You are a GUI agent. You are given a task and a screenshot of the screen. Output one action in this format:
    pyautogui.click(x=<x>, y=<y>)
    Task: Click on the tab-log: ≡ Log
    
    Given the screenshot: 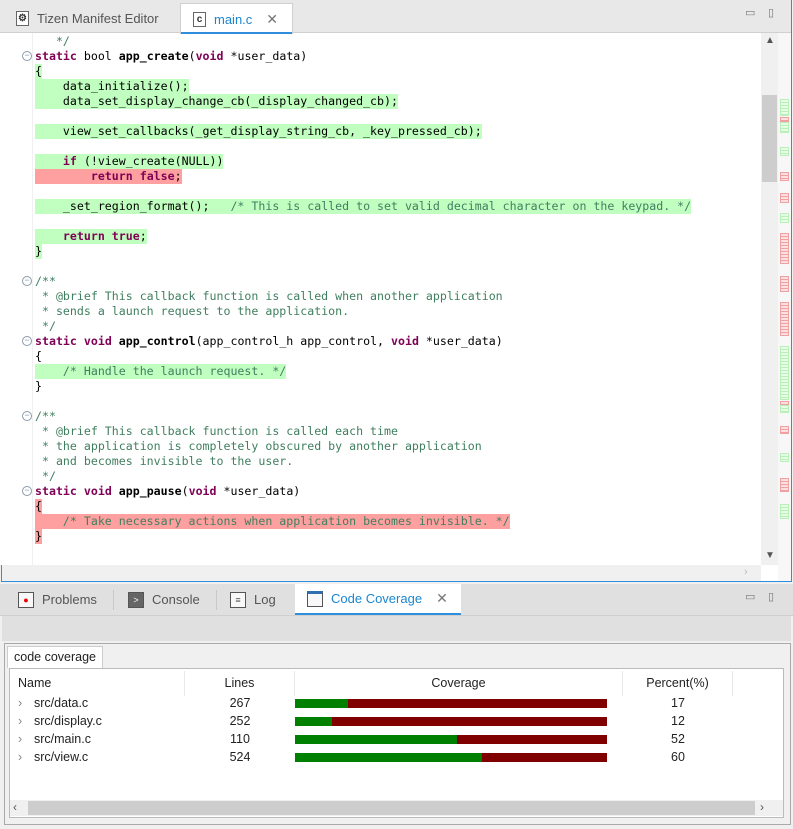 What is the action you would take?
    pyautogui.click(x=253, y=599)
    